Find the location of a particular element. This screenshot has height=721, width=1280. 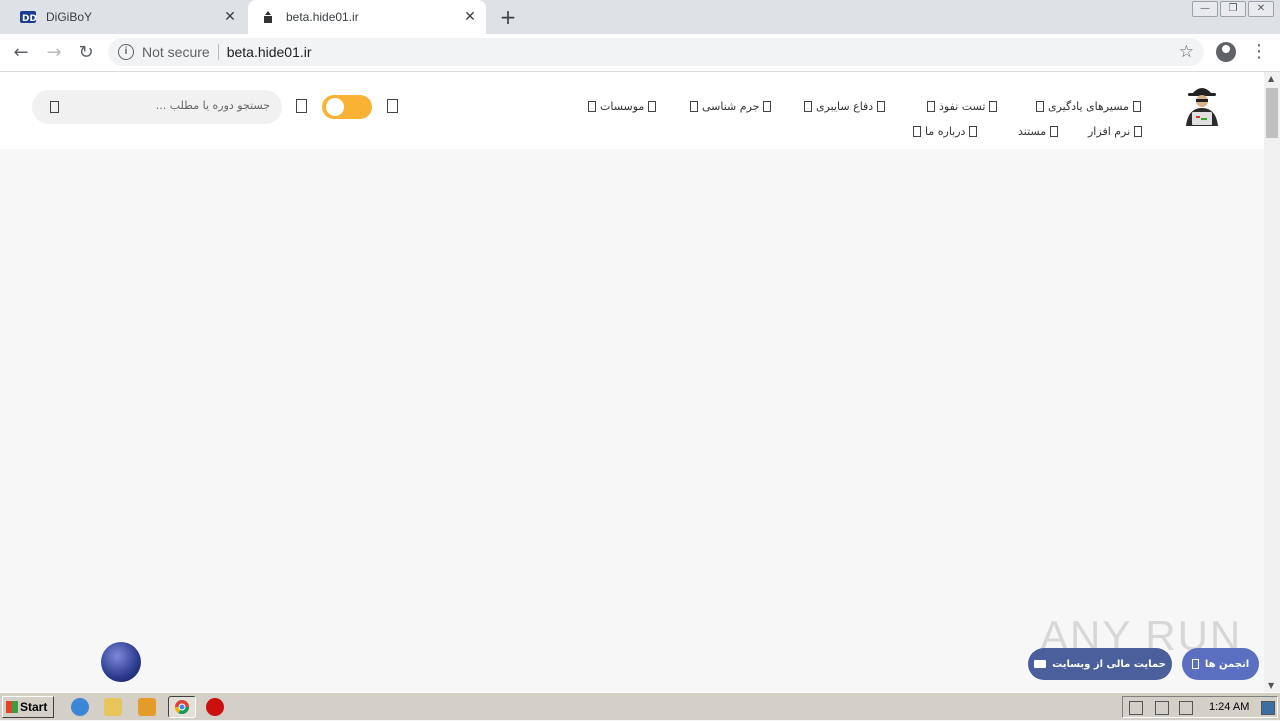

stop-icon is located at coordinates (215, 707).